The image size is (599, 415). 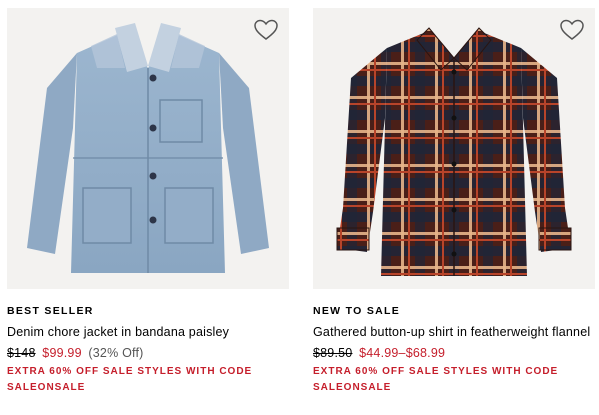 What do you see at coordinates (50, 311) in the screenshot?
I see `product-badge: BEST SELLER` at bounding box center [50, 311].